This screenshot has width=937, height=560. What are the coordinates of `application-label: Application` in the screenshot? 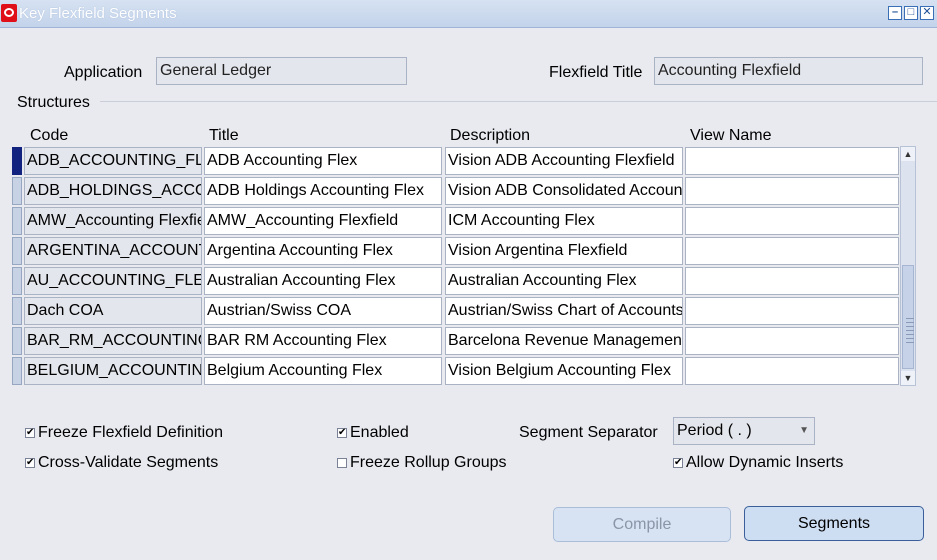 It's located at (103, 72).